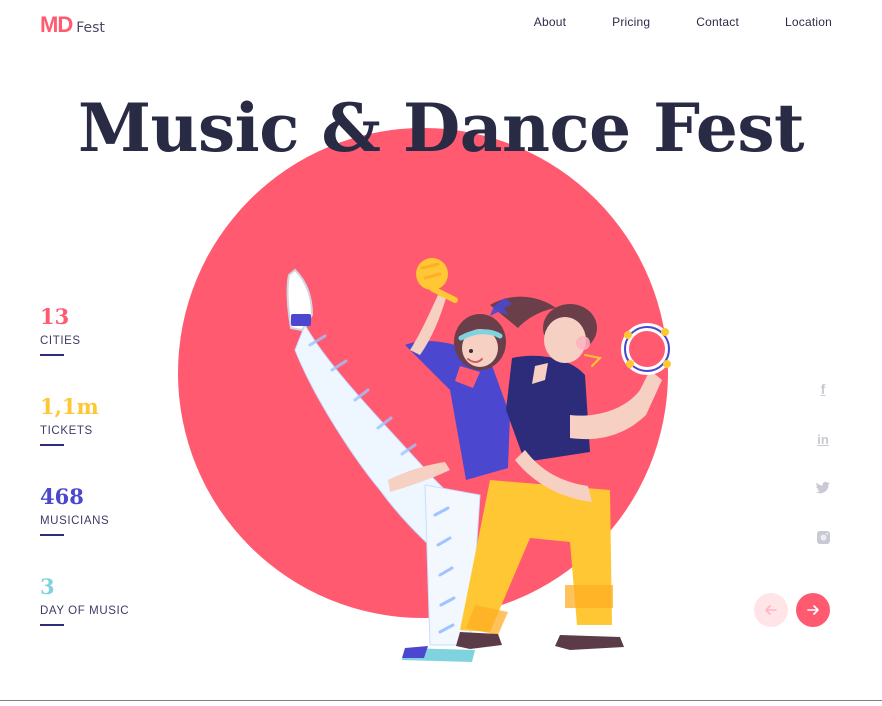 The height and width of the screenshot is (706, 882). What do you see at coordinates (550, 22) in the screenshot?
I see `nav-about: About` at bounding box center [550, 22].